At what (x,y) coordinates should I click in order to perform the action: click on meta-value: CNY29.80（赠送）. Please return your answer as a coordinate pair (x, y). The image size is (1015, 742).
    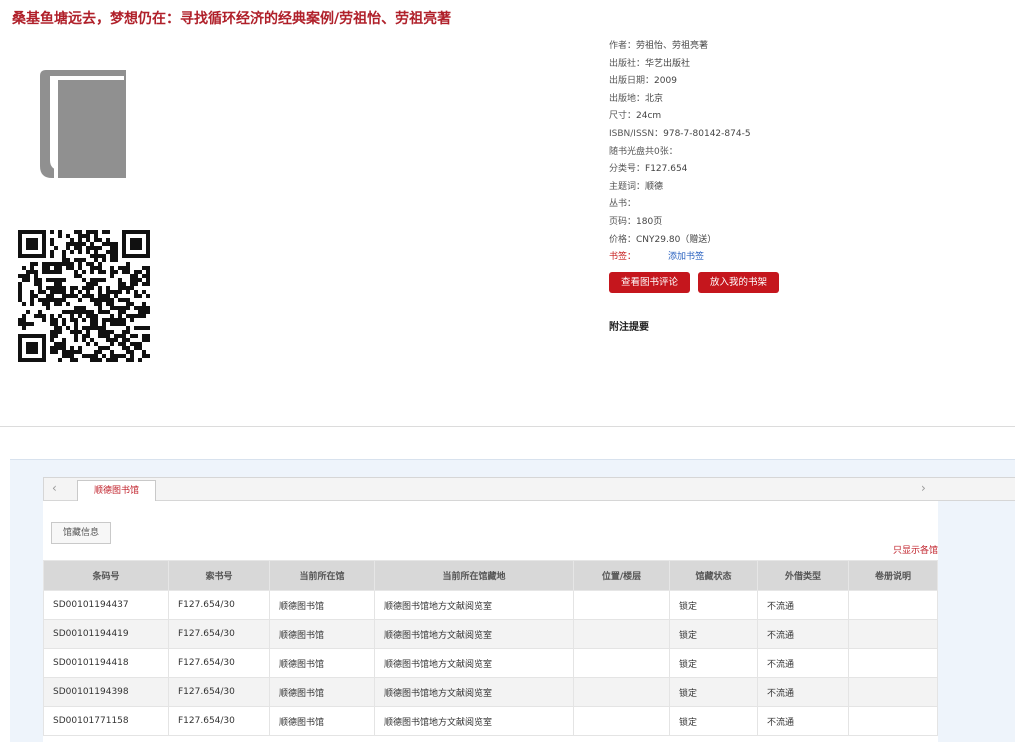
    Looking at the image, I should click on (676, 239).